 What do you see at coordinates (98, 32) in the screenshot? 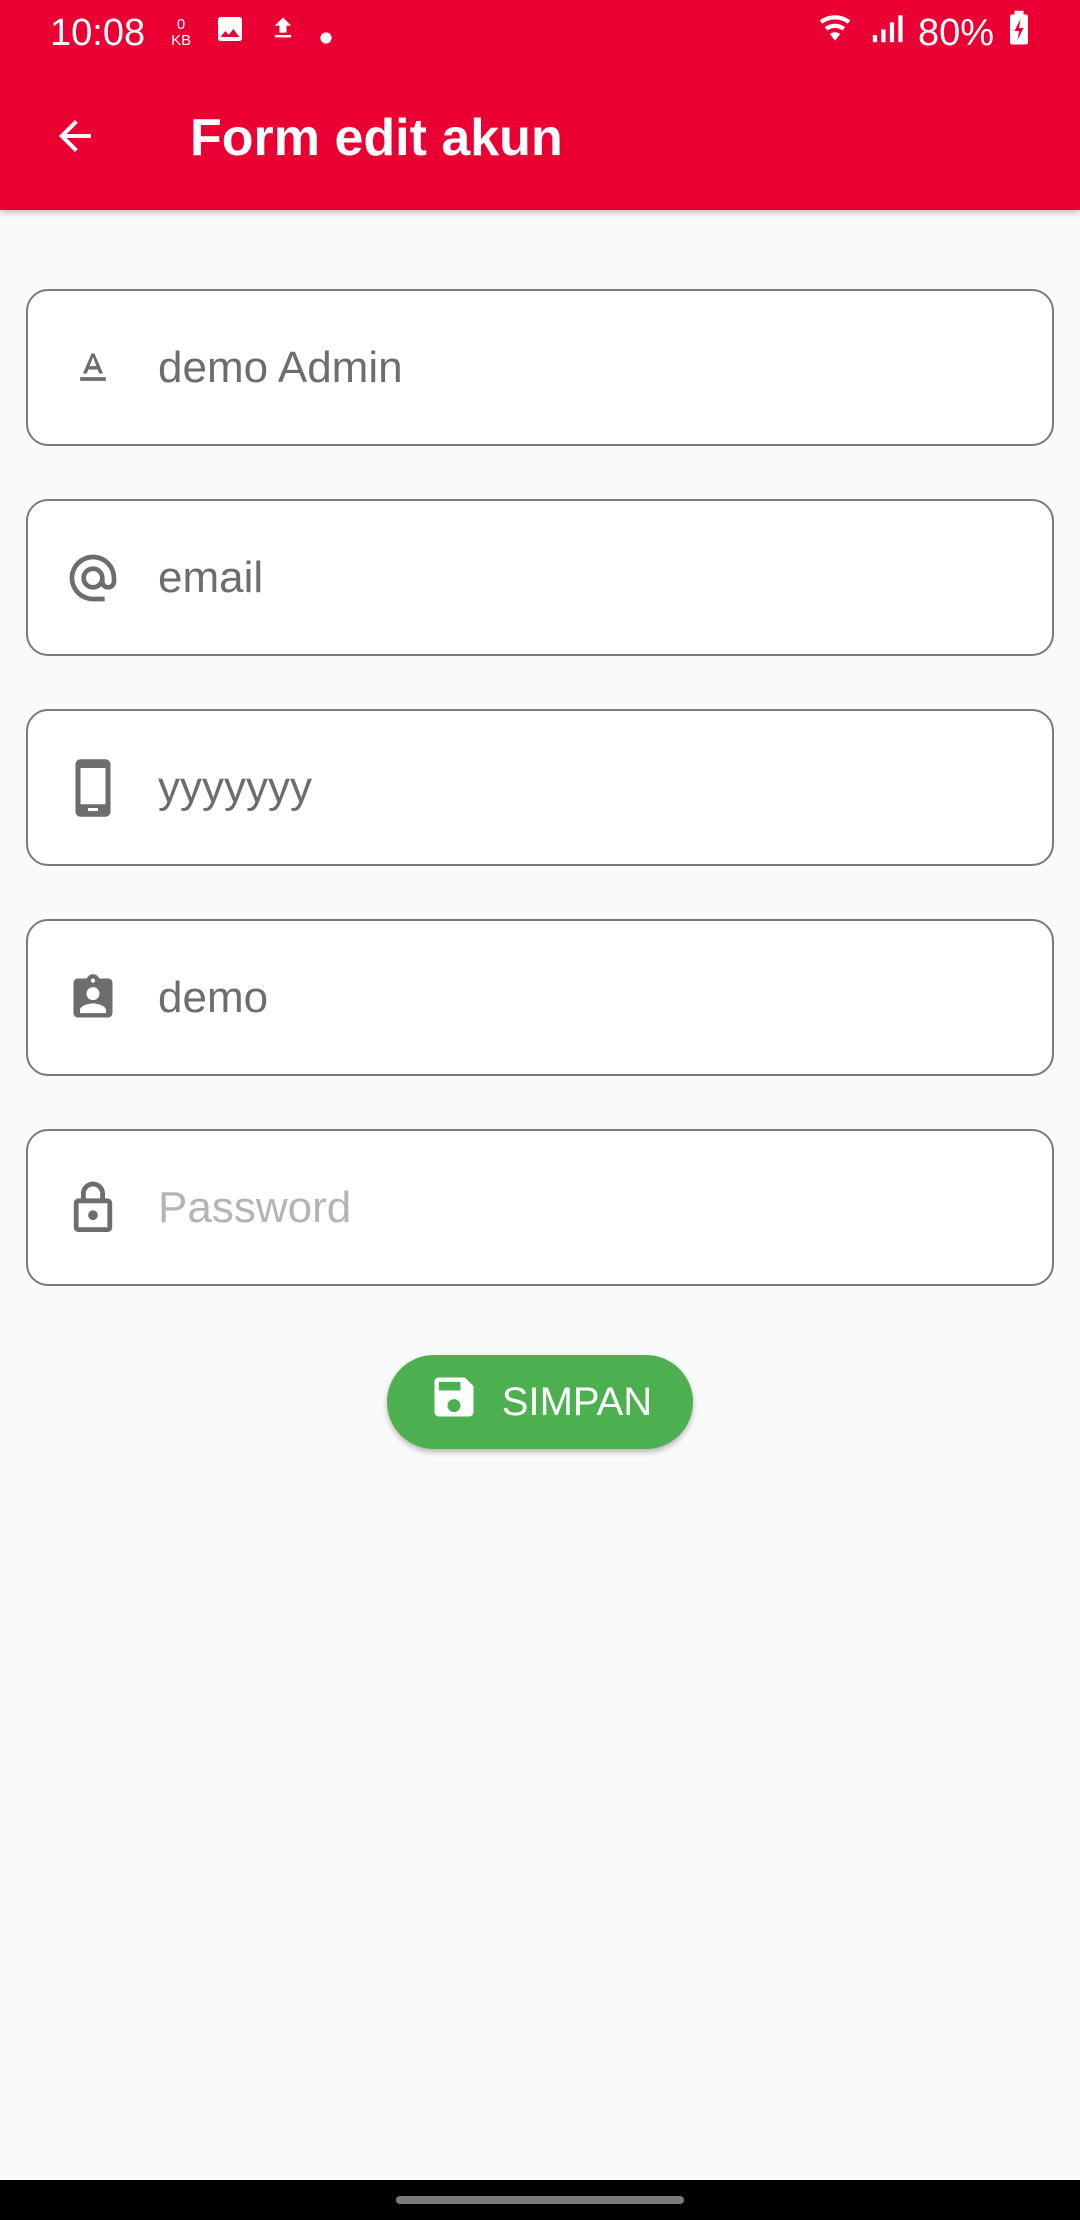
I see `status-time: 10:08` at bounding box center [98, 32].